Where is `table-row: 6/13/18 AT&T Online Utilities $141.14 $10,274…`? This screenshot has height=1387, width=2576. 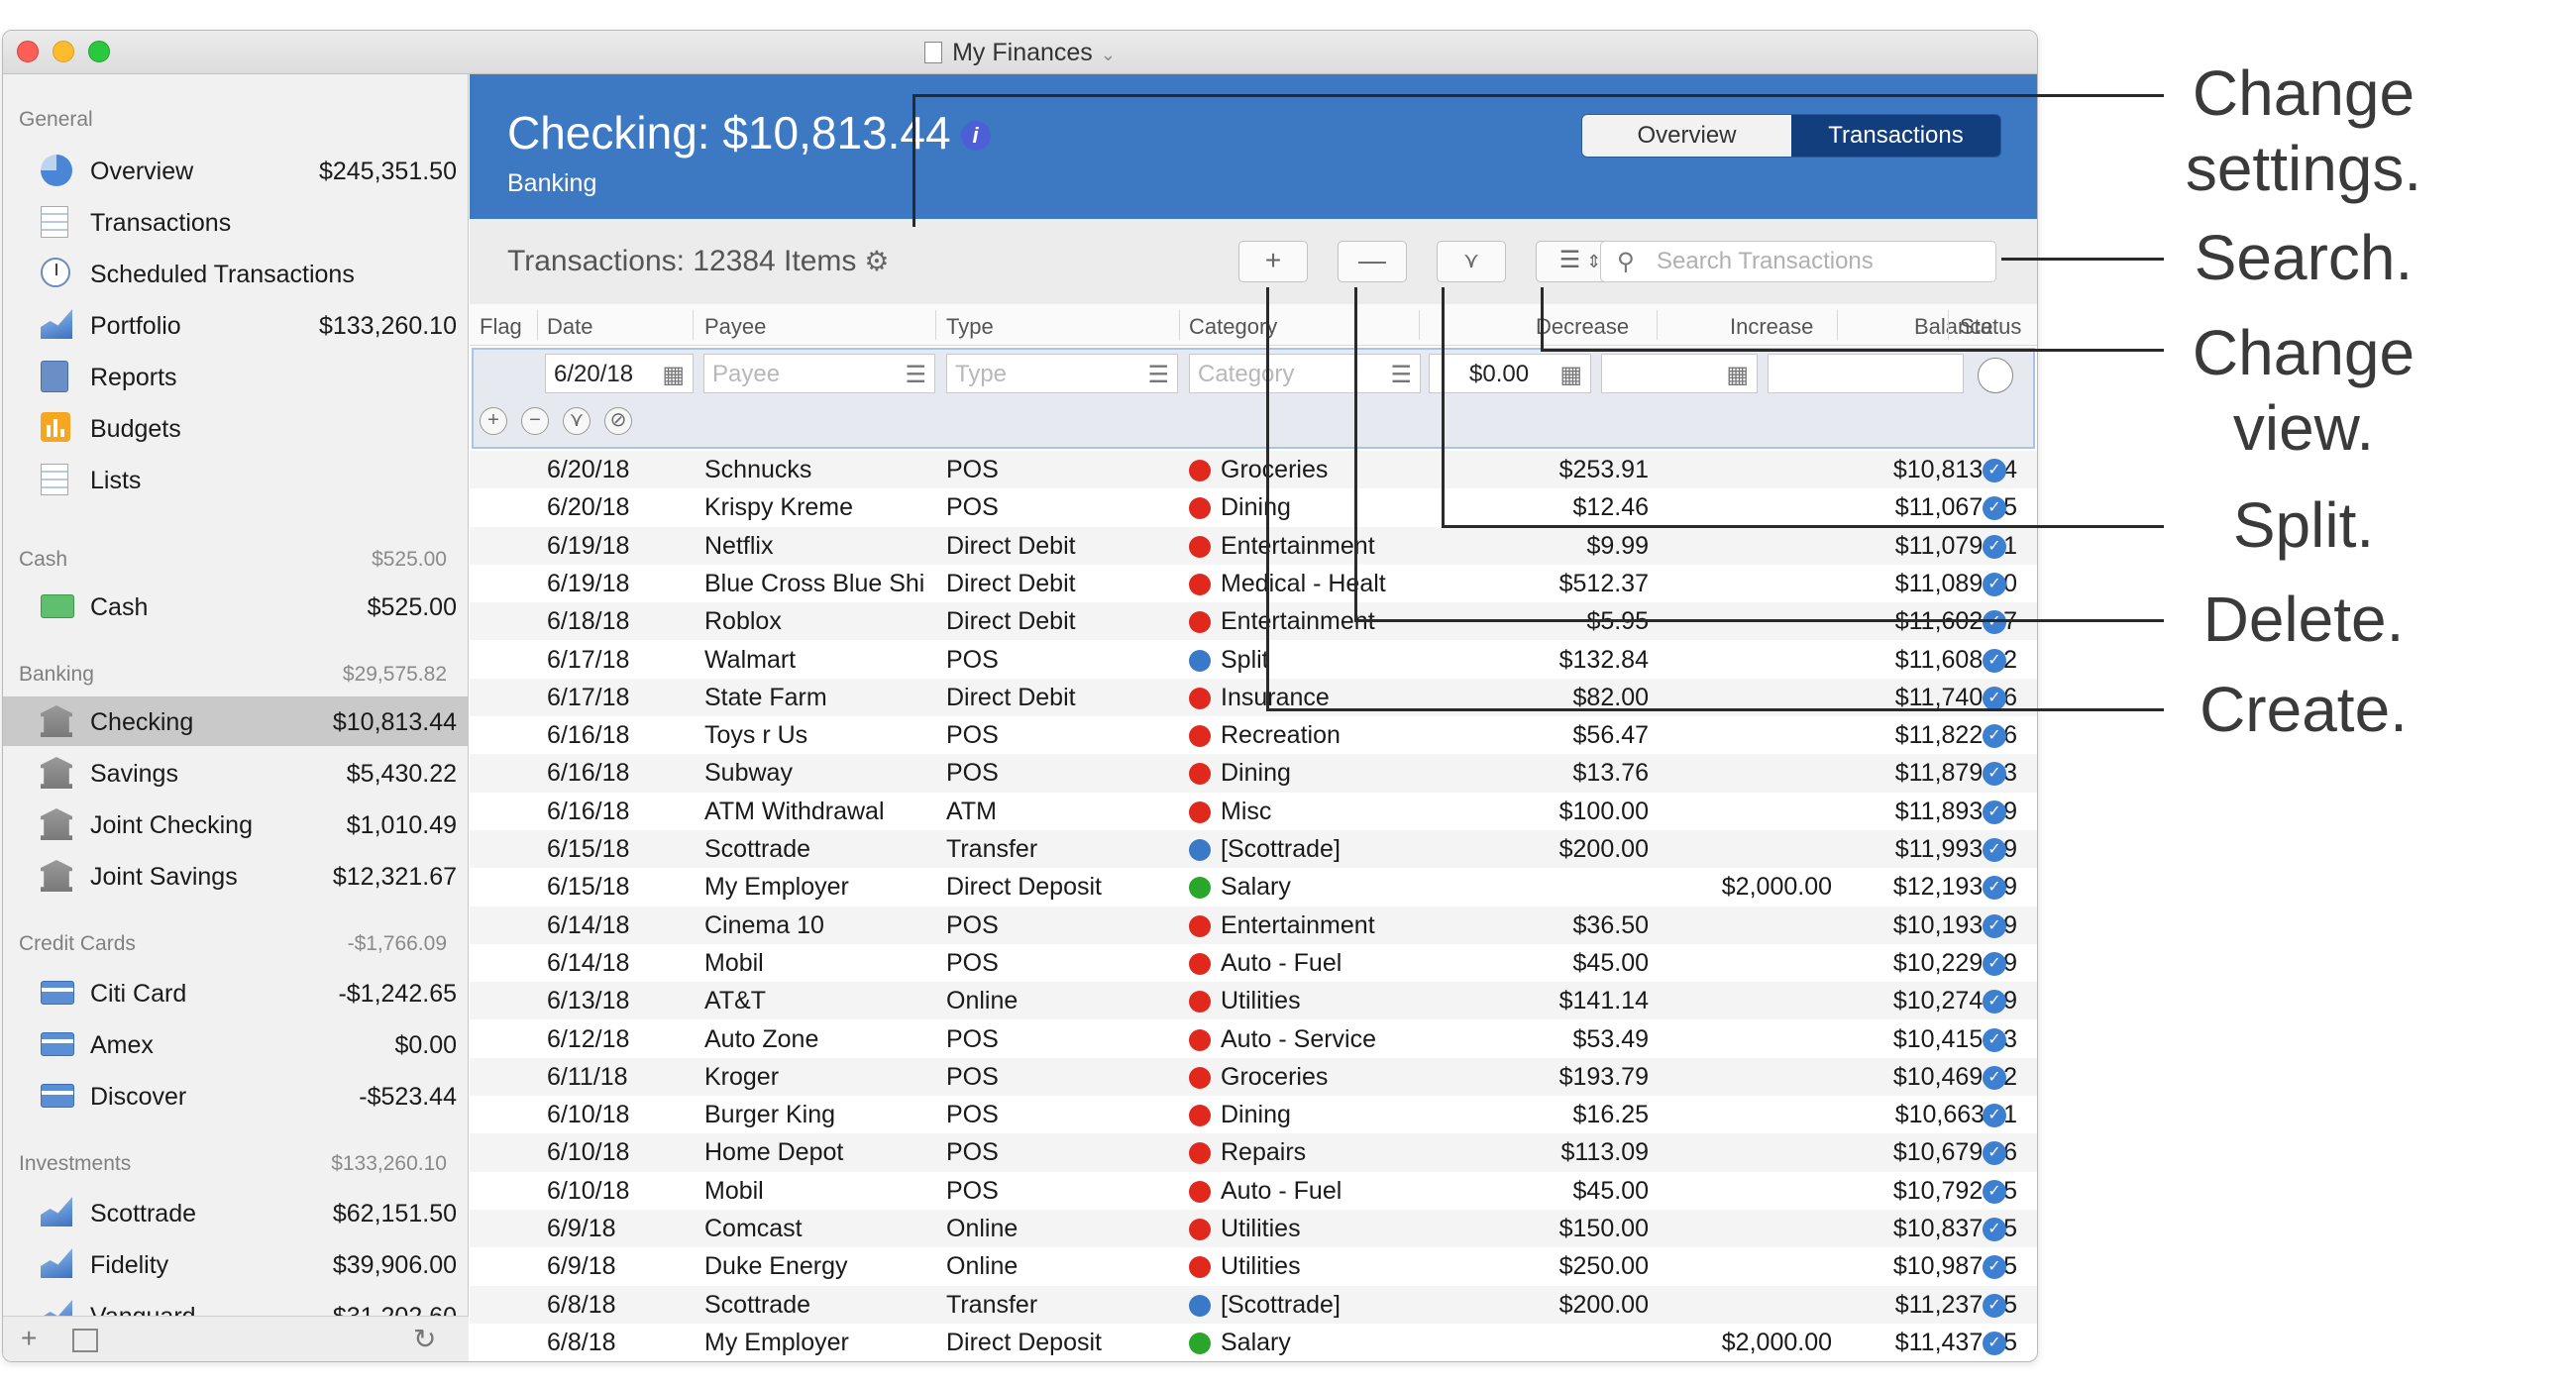 table-row: 6/13/18 AT&T Online Utilities $141.14 $10,274… is located at coordinates (1253, 1001).